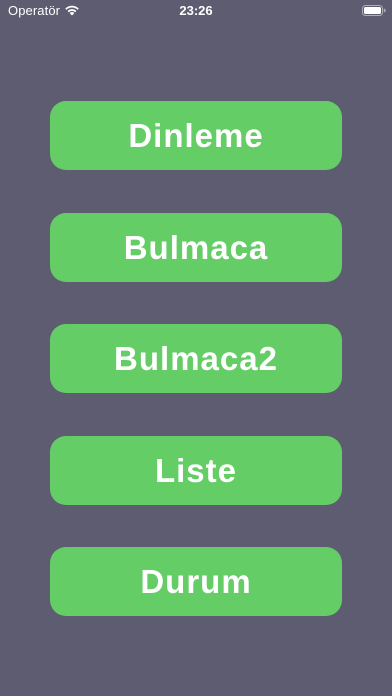  What do you see at coordinates (196, 358) in the screenshot?
I see `bulmaca2-button: Bulmaca2` at bounding box center [196, 358].